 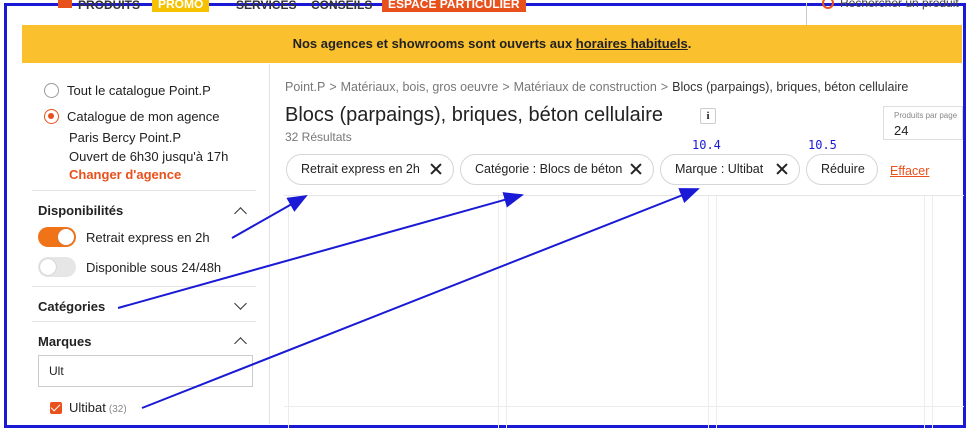 I want to click on breadcrumb-link: Matériaux, bois, gros oeuvre, so click(x=420, y=87).